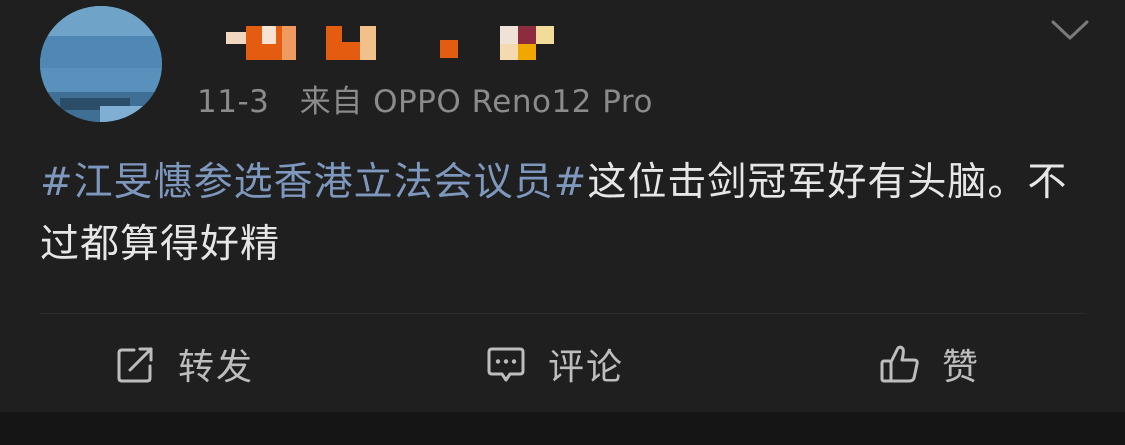 This screenshot has width=1125, height=445. Describe the element at coordinates (929, 364) in the screenshot. I see `like-button: 赞` at that location.